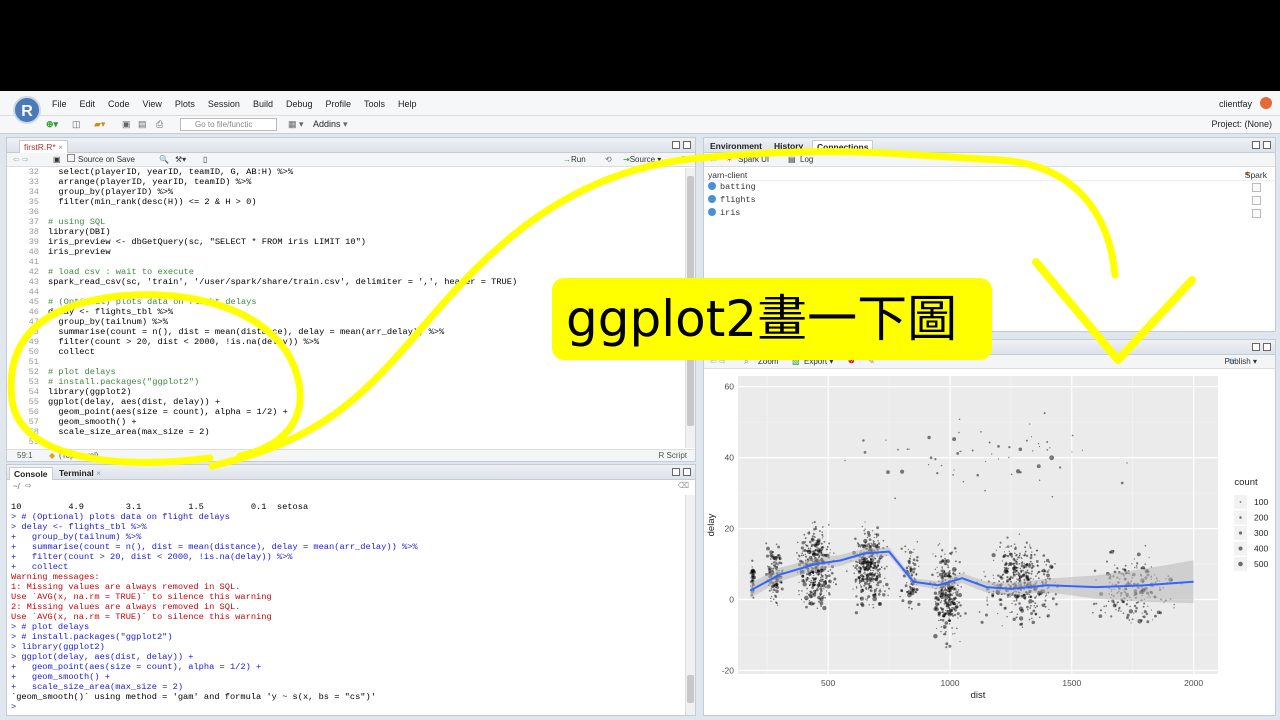 This screenshot has width=1280, height=720. What do you see at coordinates (228, 124) in the screenshot?
I see `goto-file-input: Go to file/functic` at bounding box center [228, 124].